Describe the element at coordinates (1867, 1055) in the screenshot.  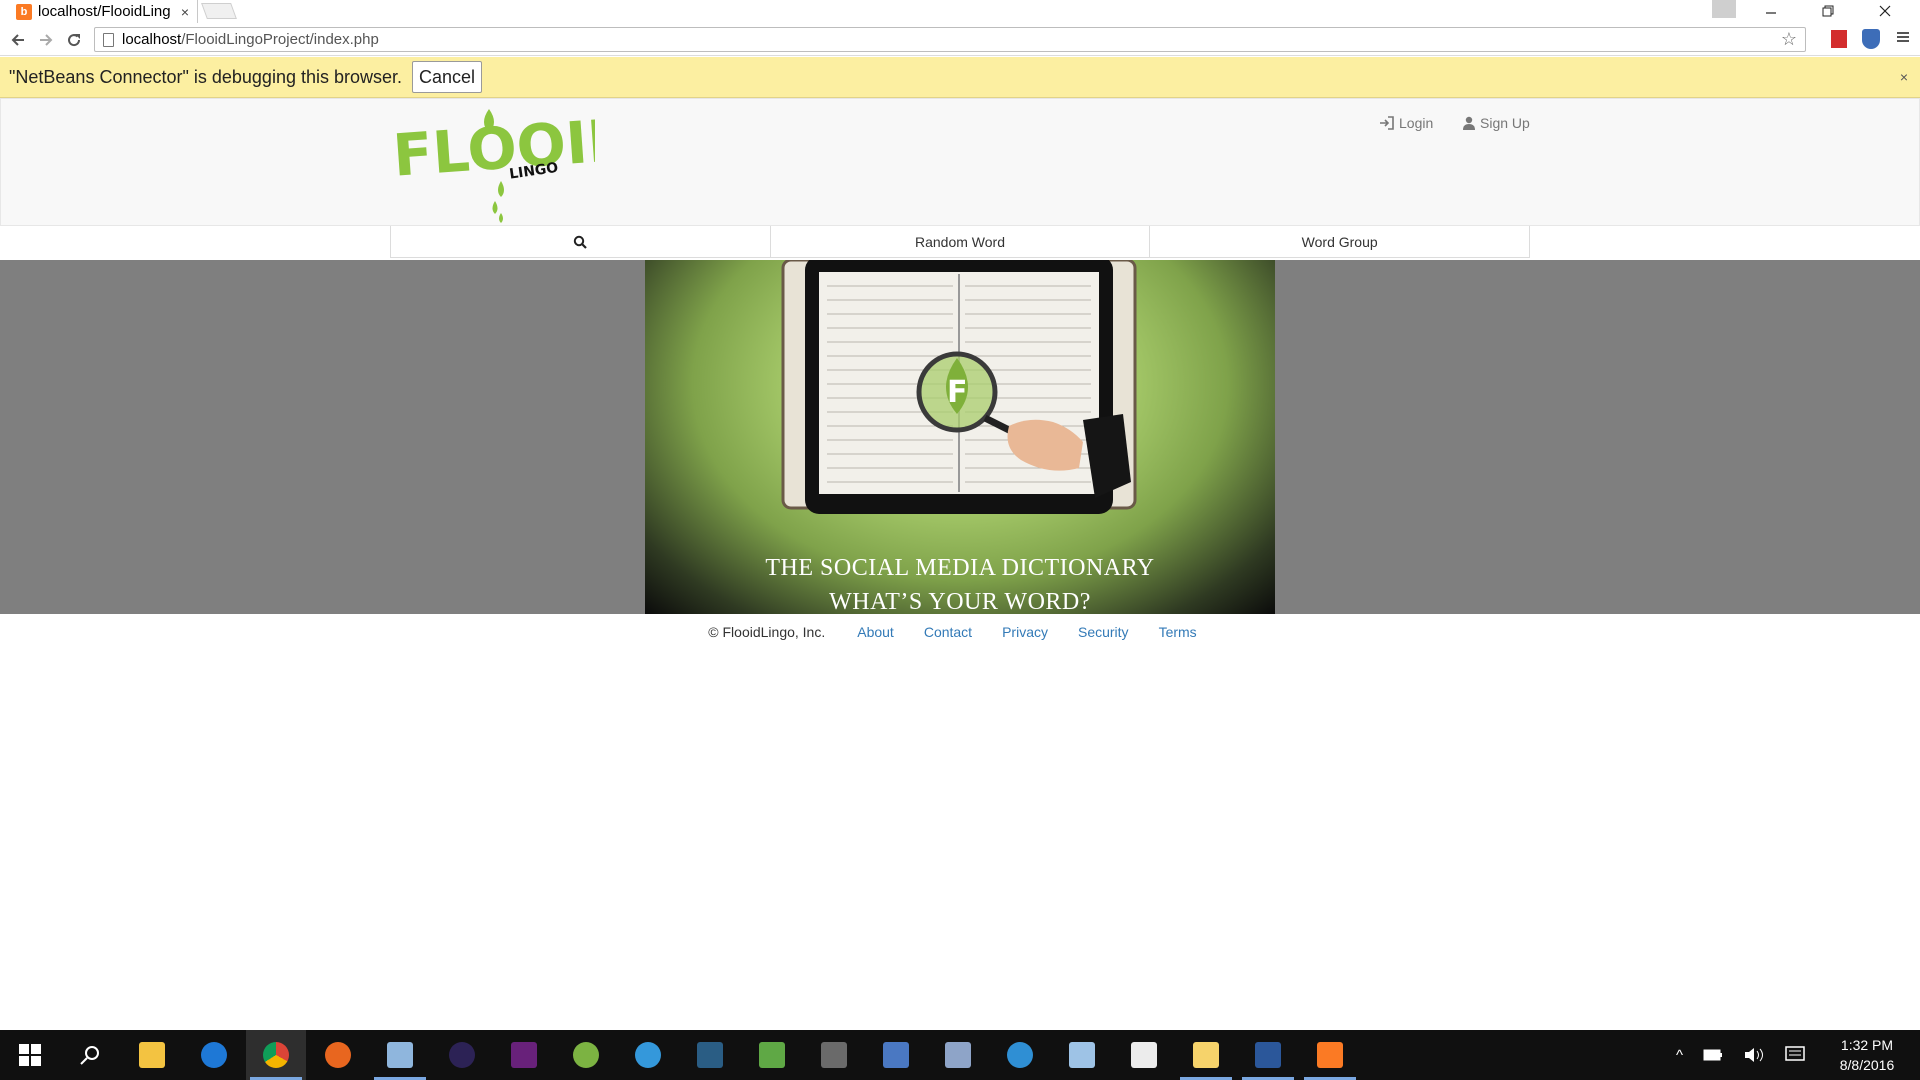
I see `taskbar-clock: 1:32 PM 8/8/2016` at that location.